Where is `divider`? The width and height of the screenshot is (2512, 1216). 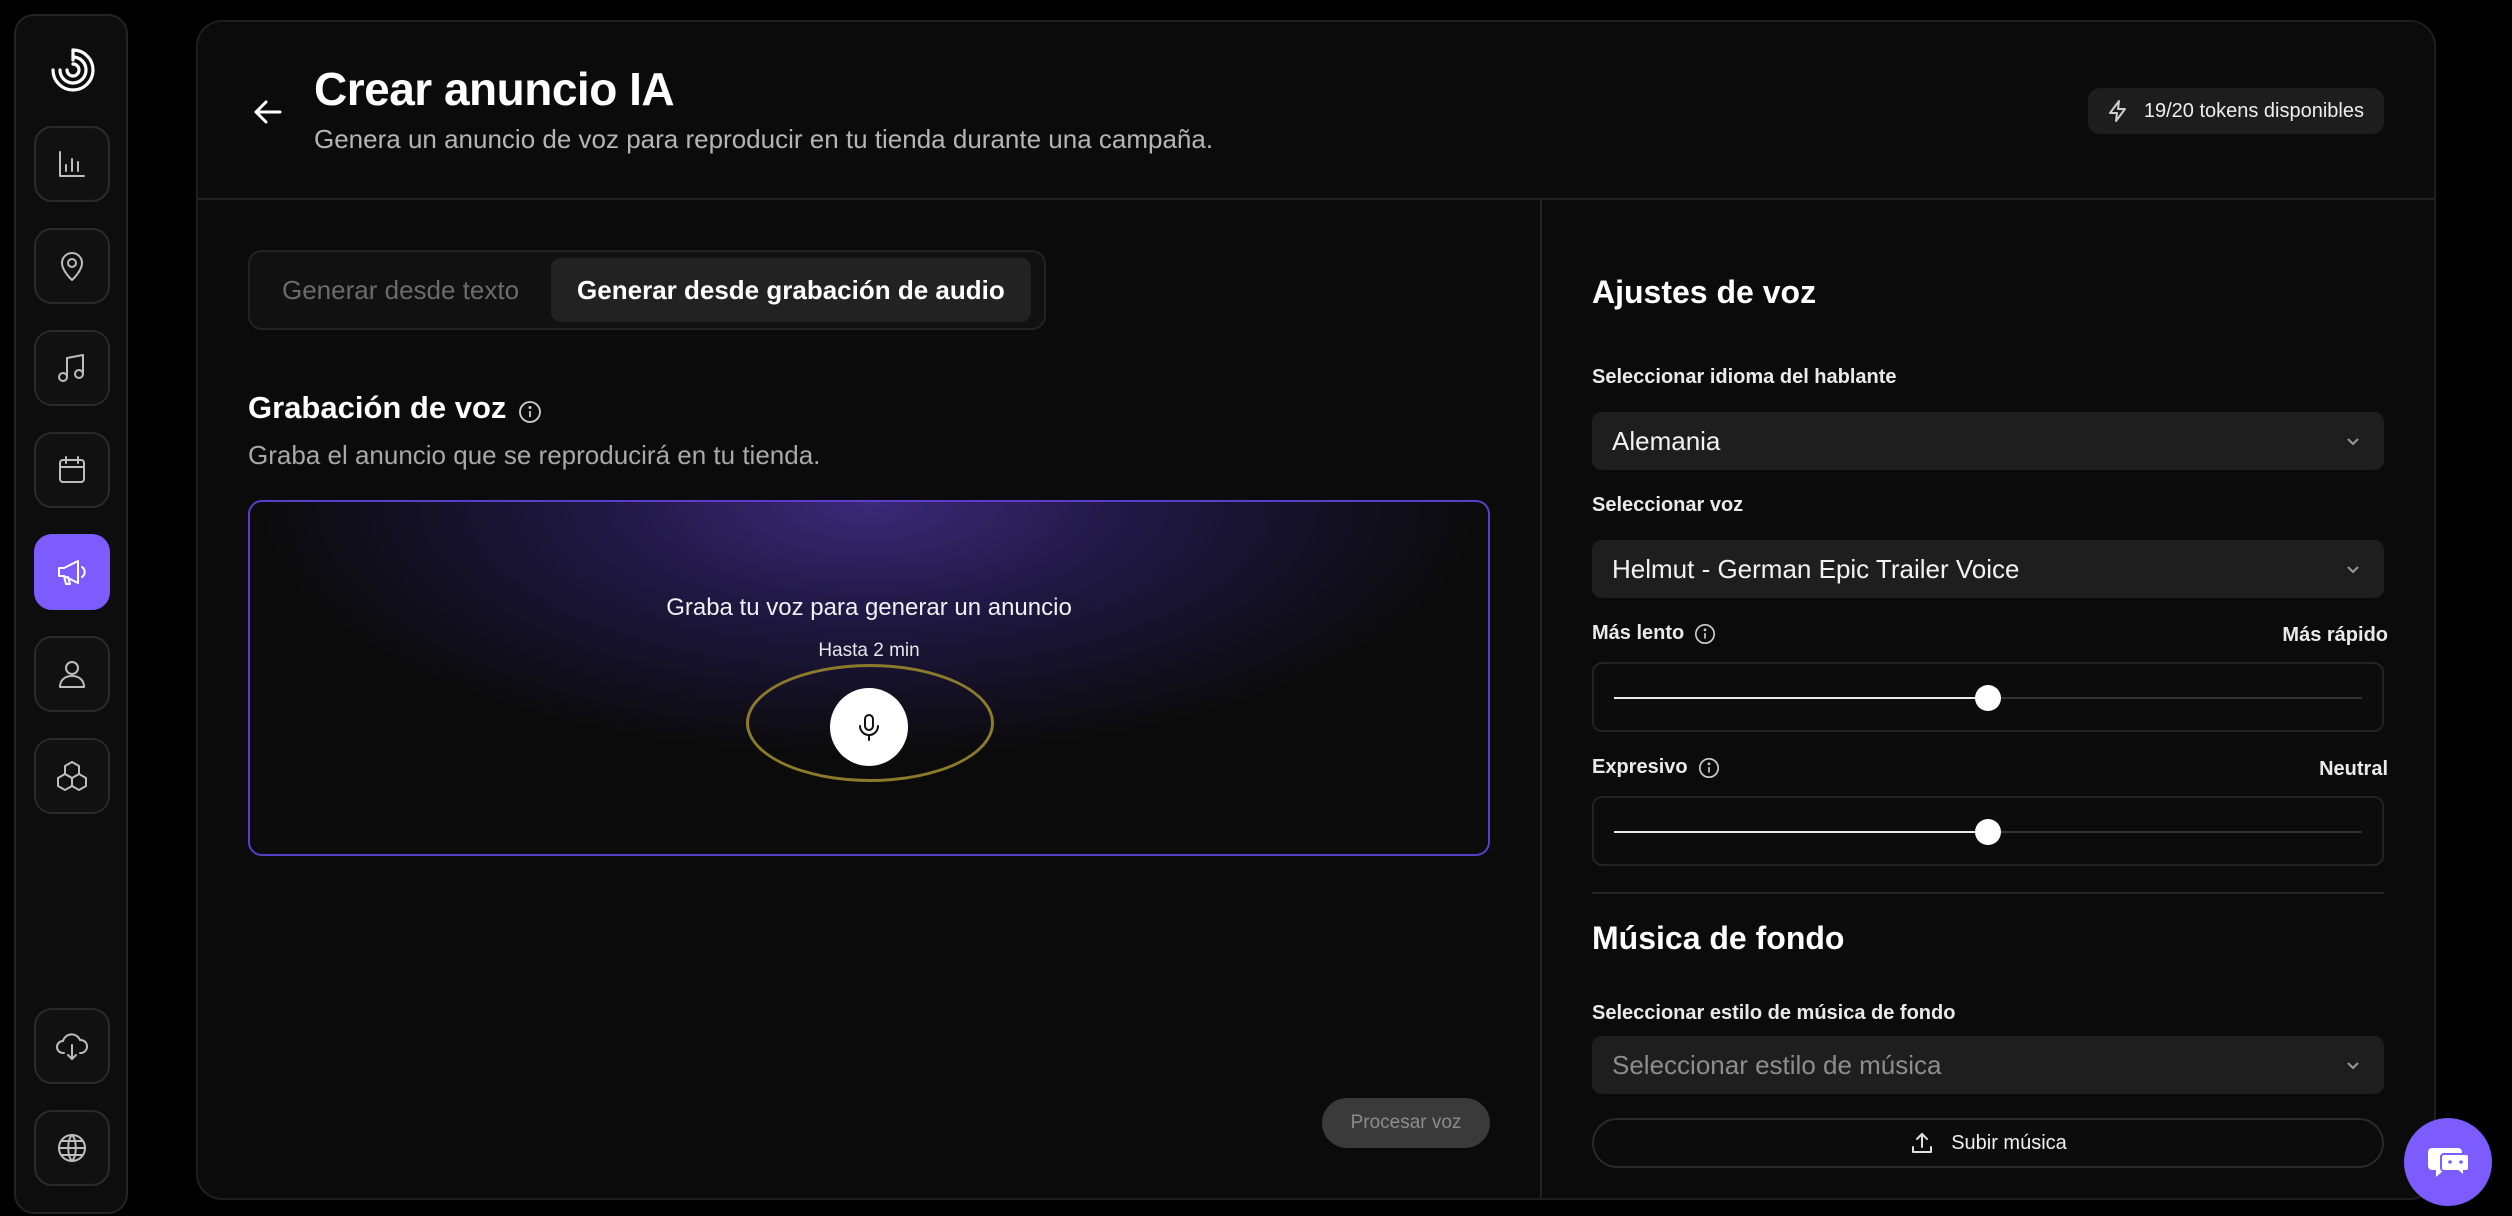 divider is located at coordinates (1988, 893).